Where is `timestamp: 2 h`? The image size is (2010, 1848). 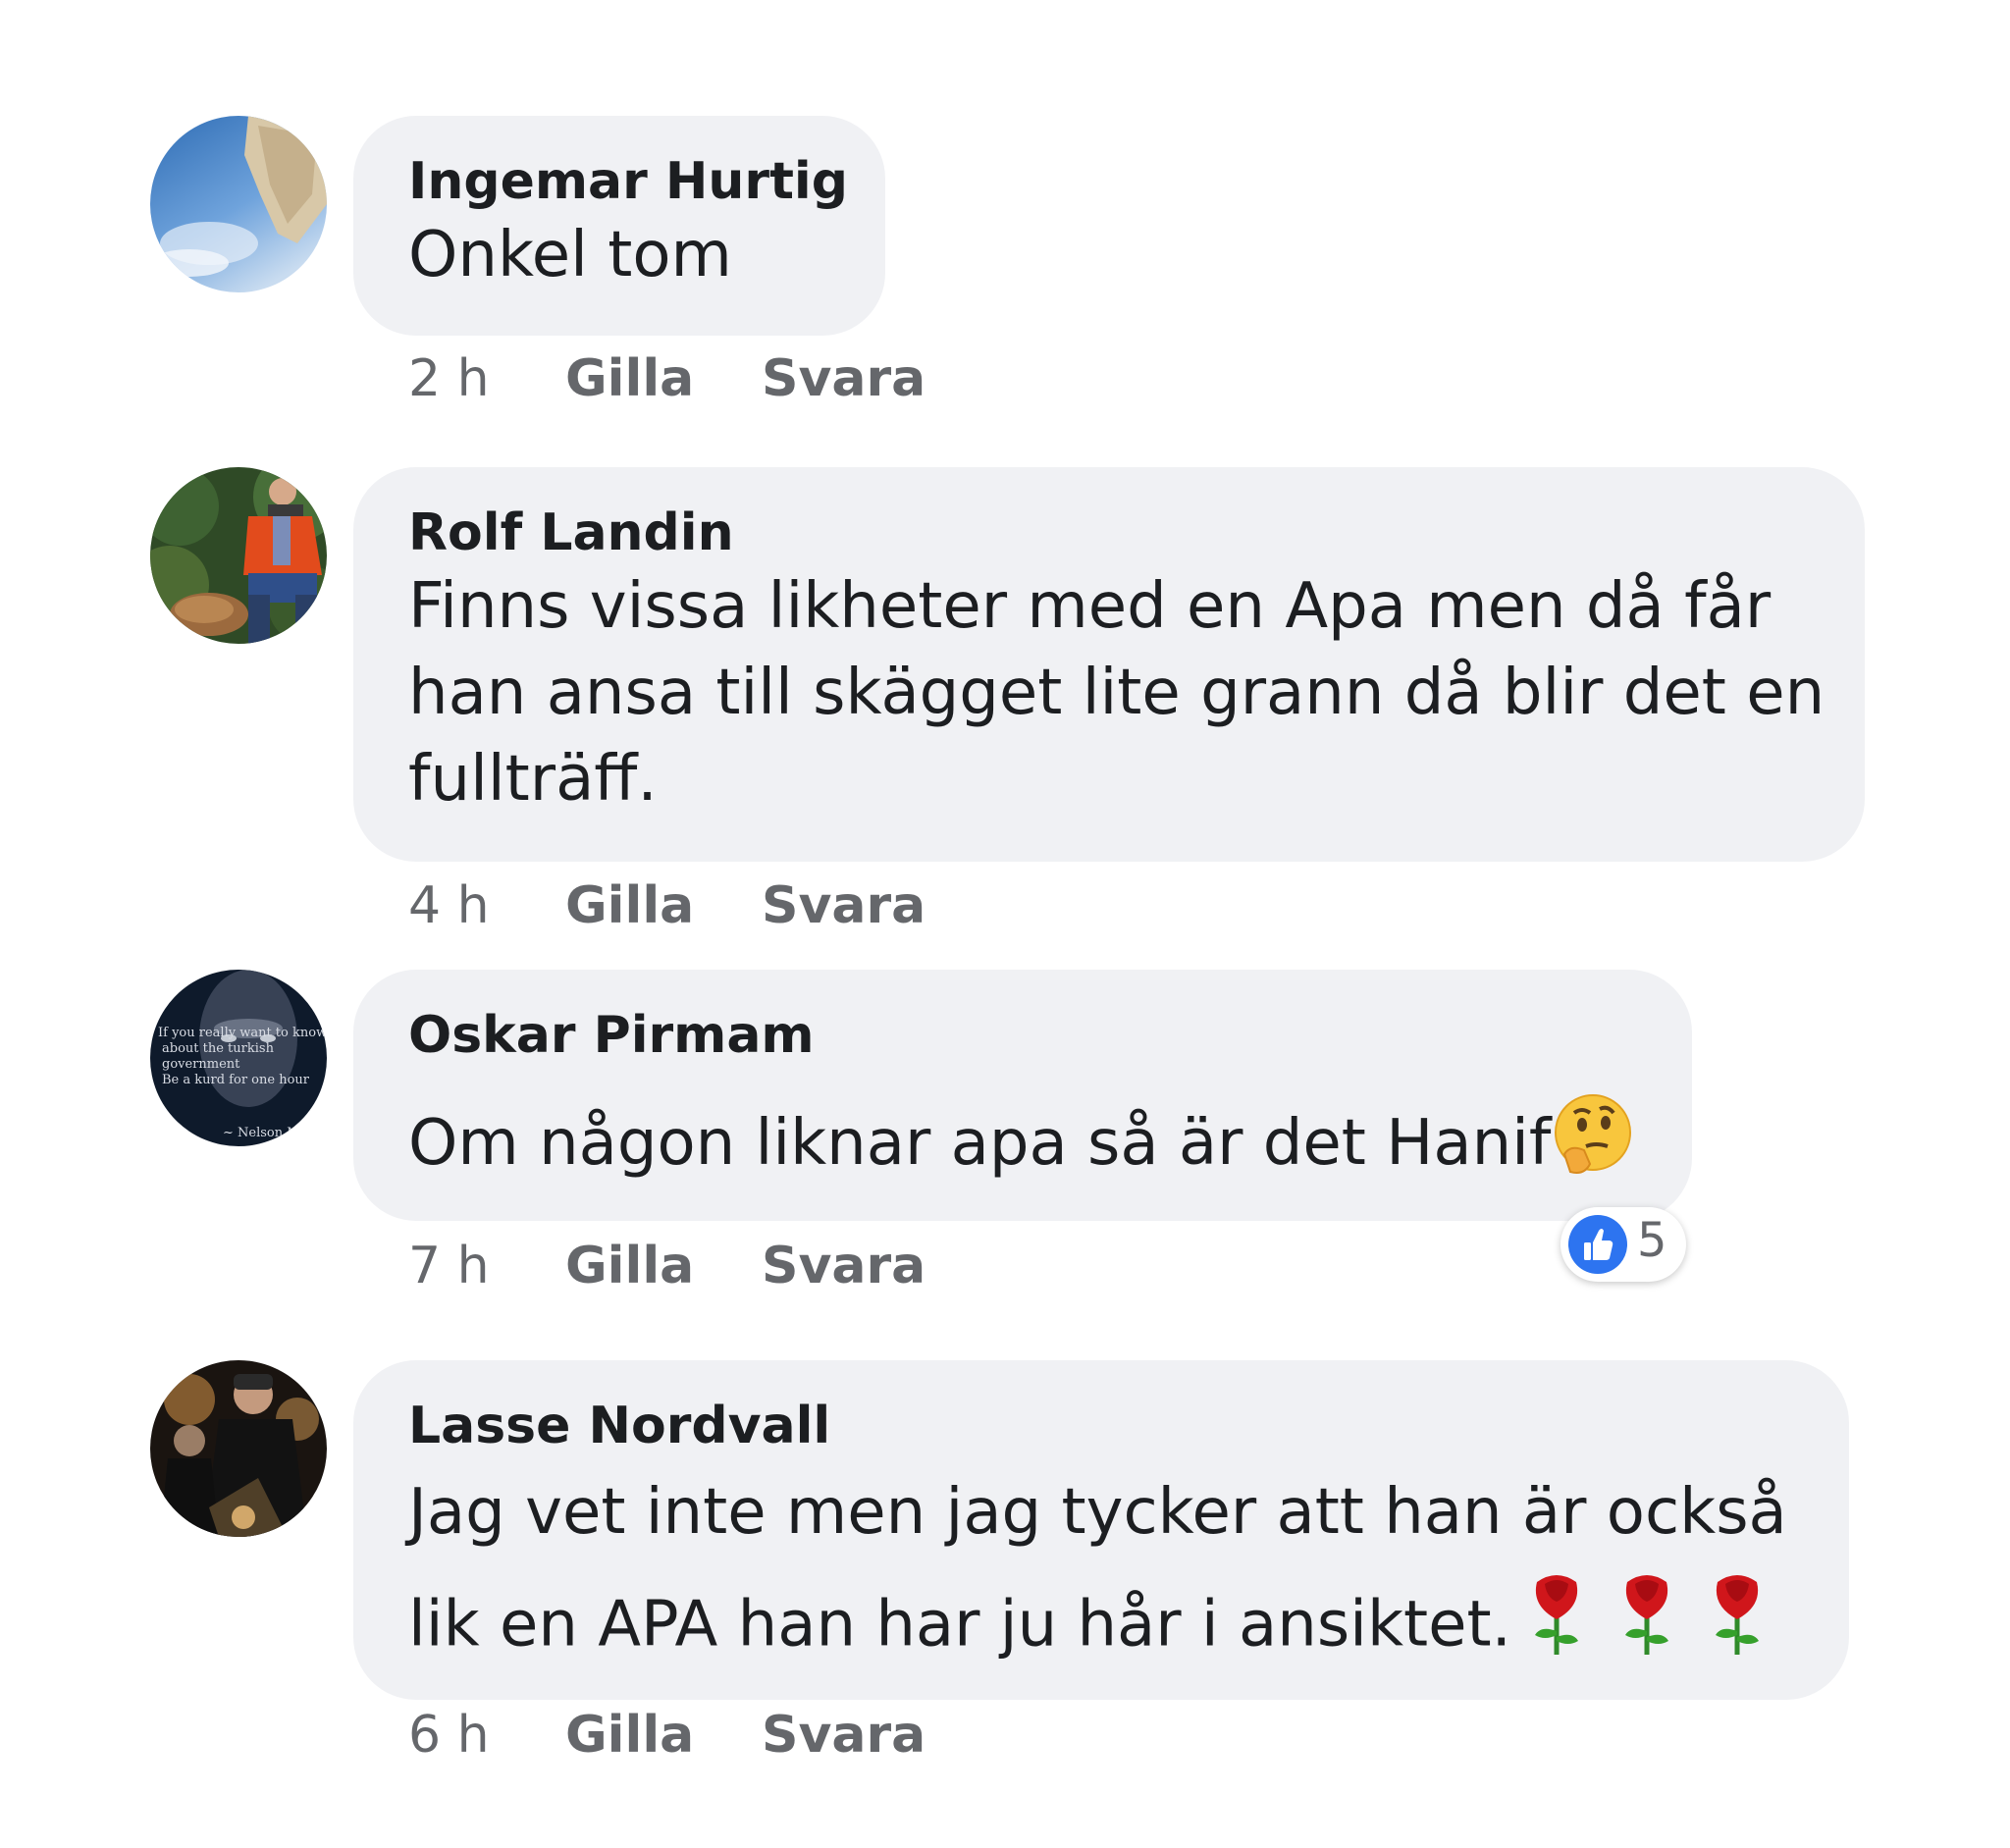 timestamp: 2 h is located at coordinates (486, 379).